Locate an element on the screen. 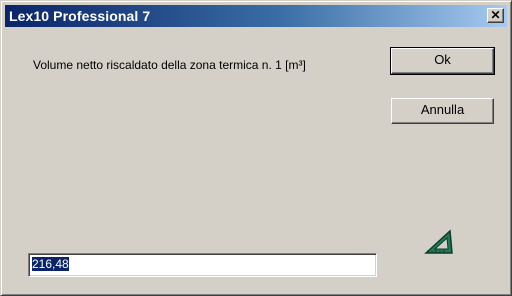 The width and height of the screenshot is (512, 296). cancel-button: Annulla is located at coordinates (442, 111).